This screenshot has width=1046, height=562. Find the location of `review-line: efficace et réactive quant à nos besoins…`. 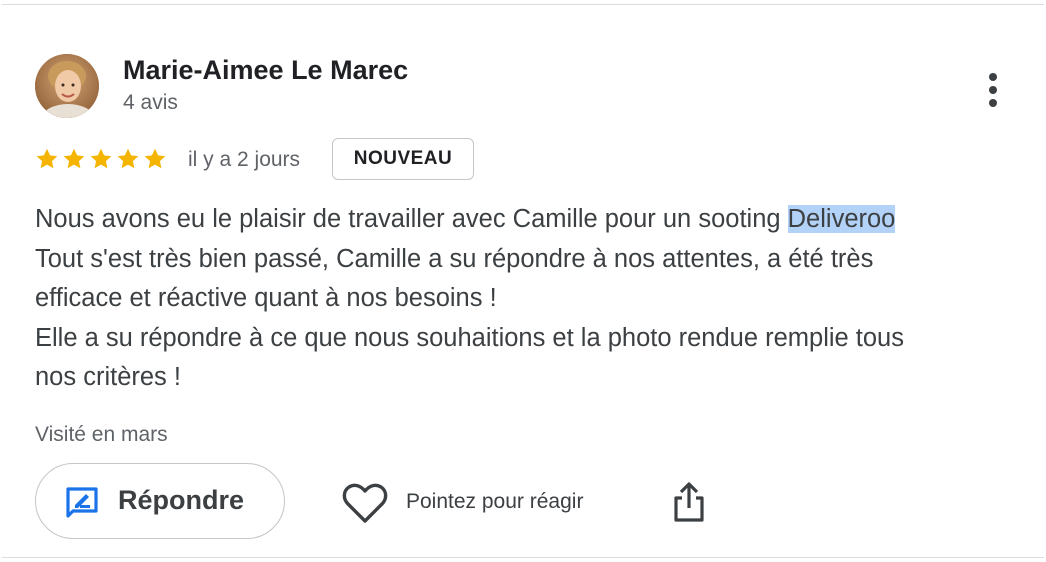

review-line: efficace et réactive quant à nos besoins… is located at coordinates (266, 298).